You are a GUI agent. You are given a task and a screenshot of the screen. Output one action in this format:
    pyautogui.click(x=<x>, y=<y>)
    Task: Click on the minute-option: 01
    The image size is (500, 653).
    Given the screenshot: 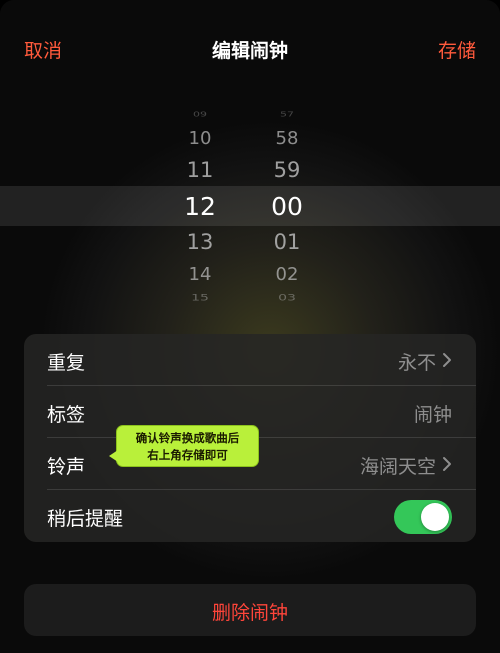 What is the action you would take?
    pyautogui.click(x=287, y=242)
    